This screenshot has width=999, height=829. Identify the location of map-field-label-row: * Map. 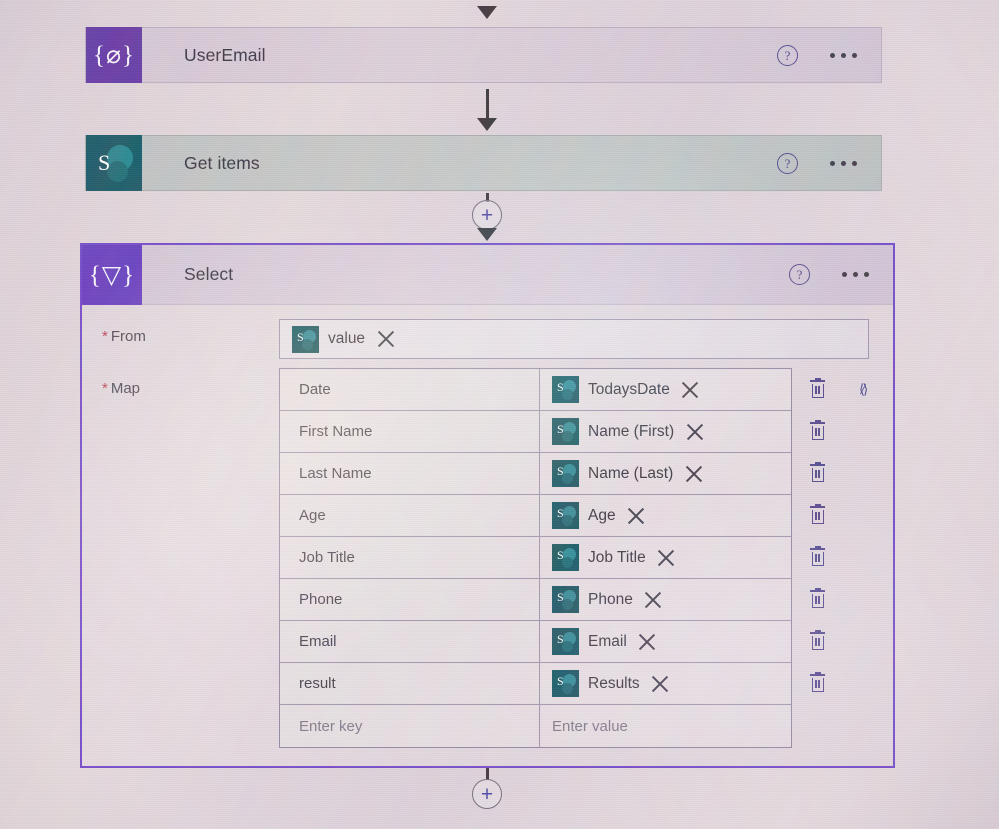
(121, 388).